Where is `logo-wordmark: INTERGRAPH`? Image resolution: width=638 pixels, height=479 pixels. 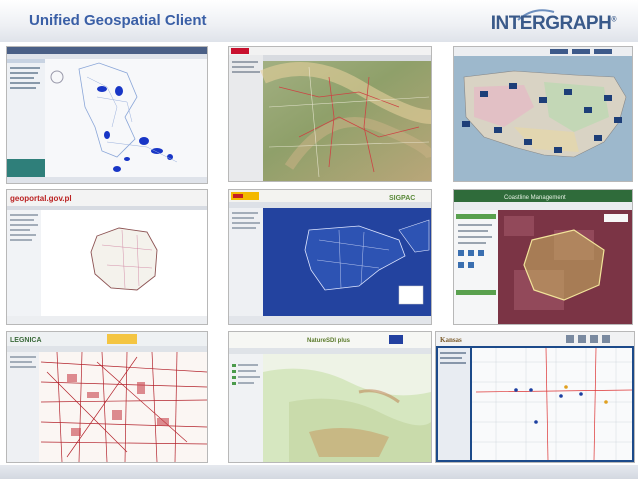
logo-wordmark: INTERGRAPH is located at coordinates (551, 23).